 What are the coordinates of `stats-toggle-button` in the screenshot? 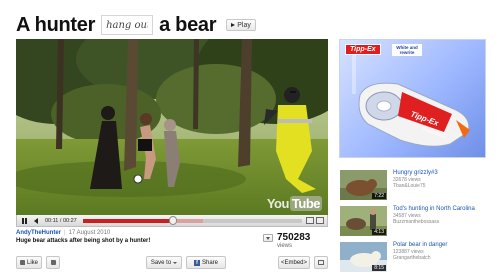 It's located at (268, 238).